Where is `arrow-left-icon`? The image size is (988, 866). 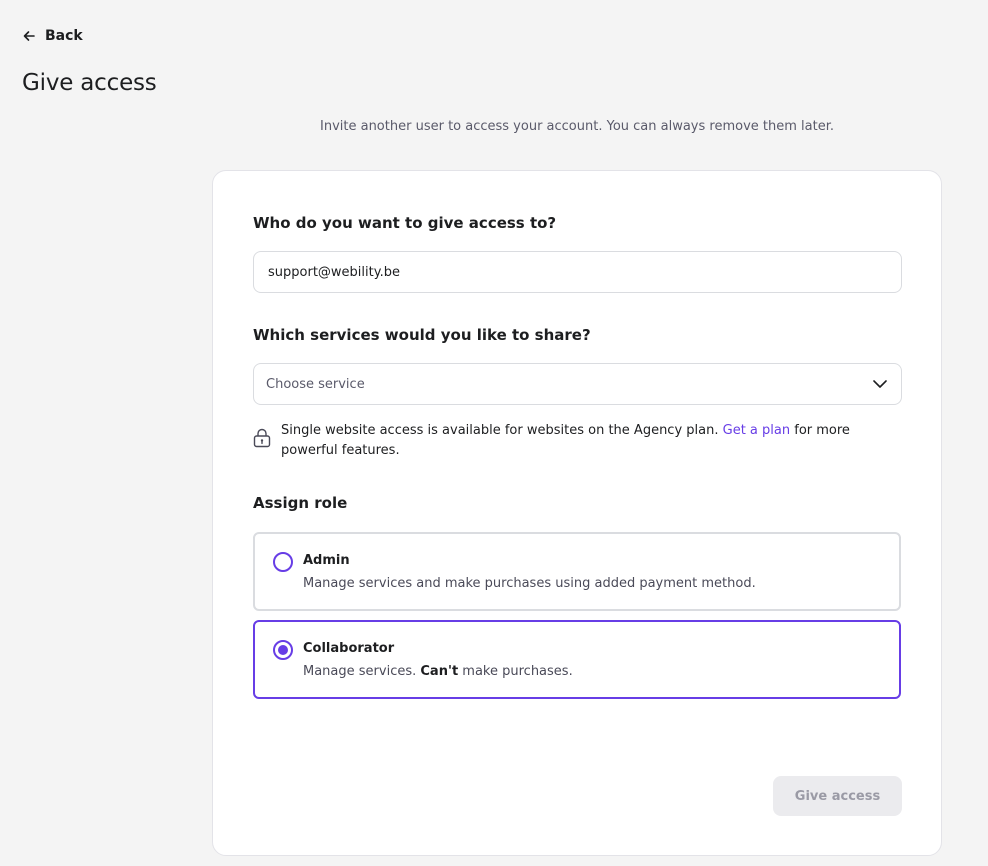
arrow-left-icon is located at coordinates (29, 36).